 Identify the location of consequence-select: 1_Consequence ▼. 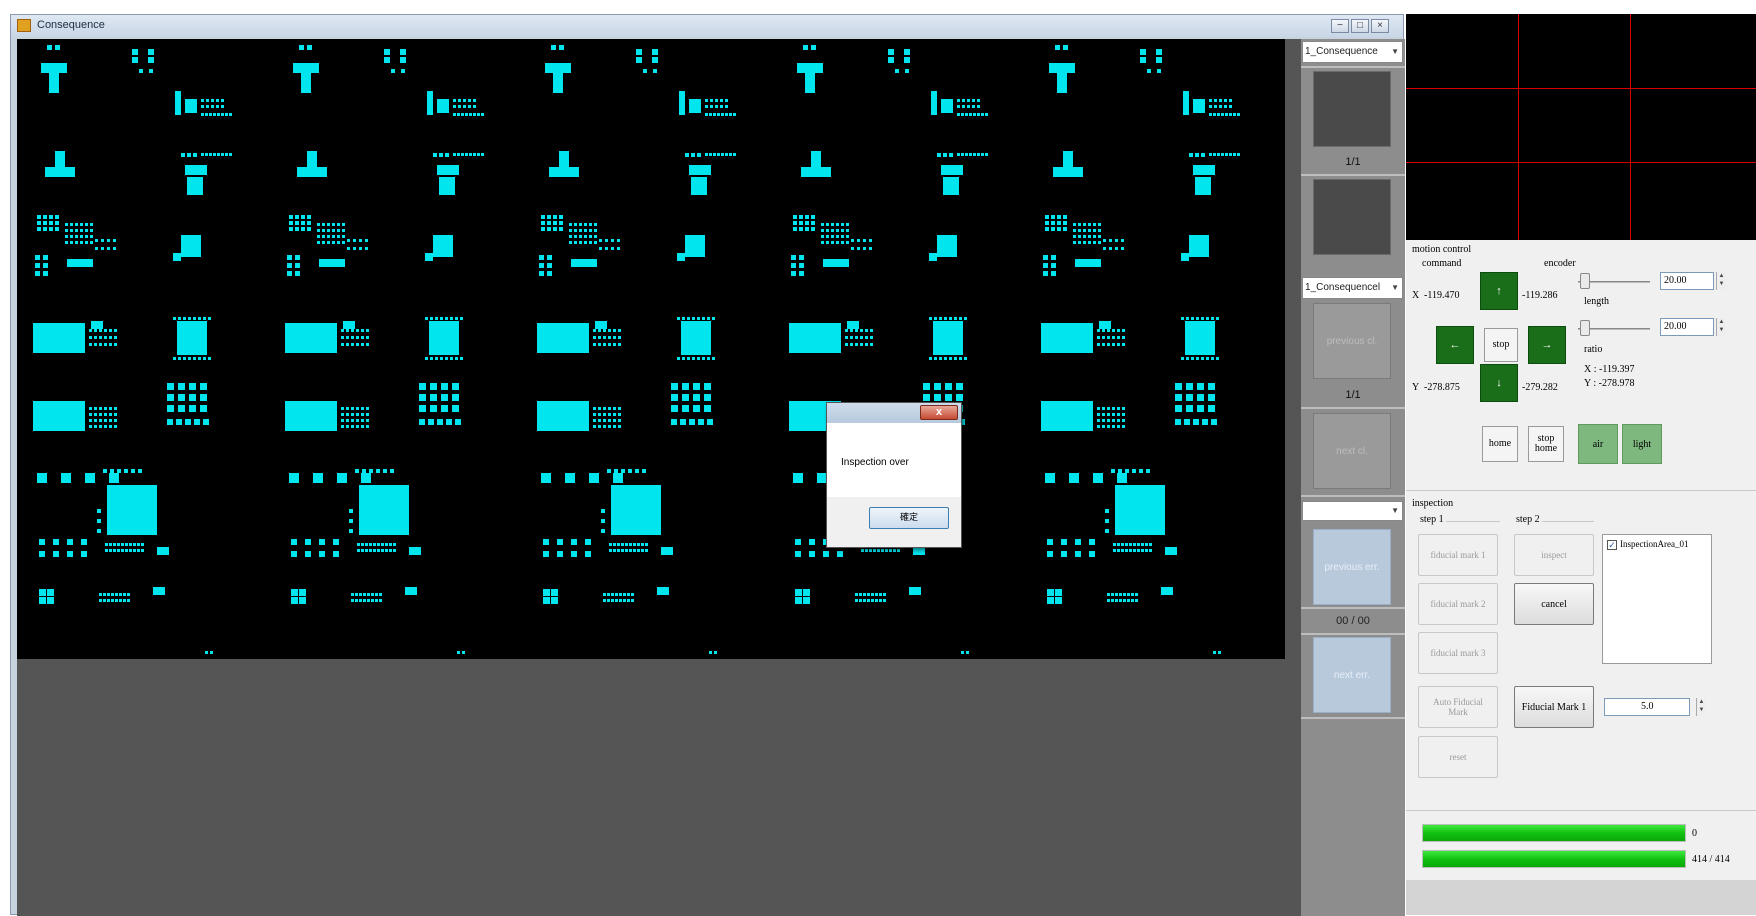
(1352, 52).